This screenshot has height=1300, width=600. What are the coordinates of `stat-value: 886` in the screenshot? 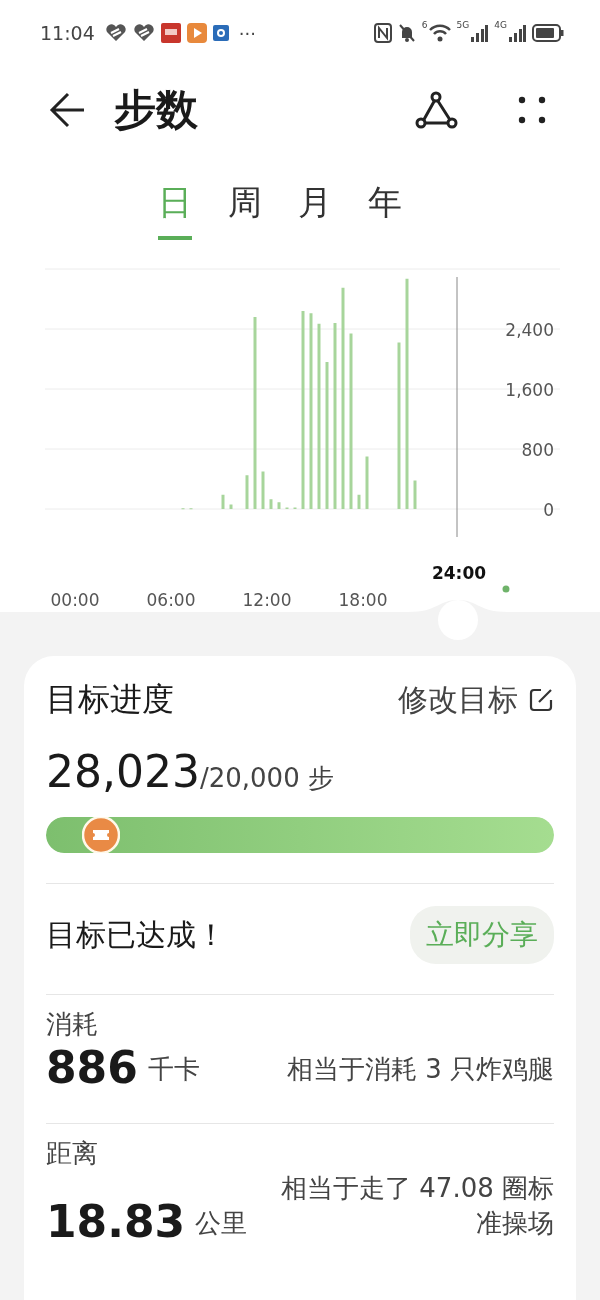 It's located at (92, 1067).